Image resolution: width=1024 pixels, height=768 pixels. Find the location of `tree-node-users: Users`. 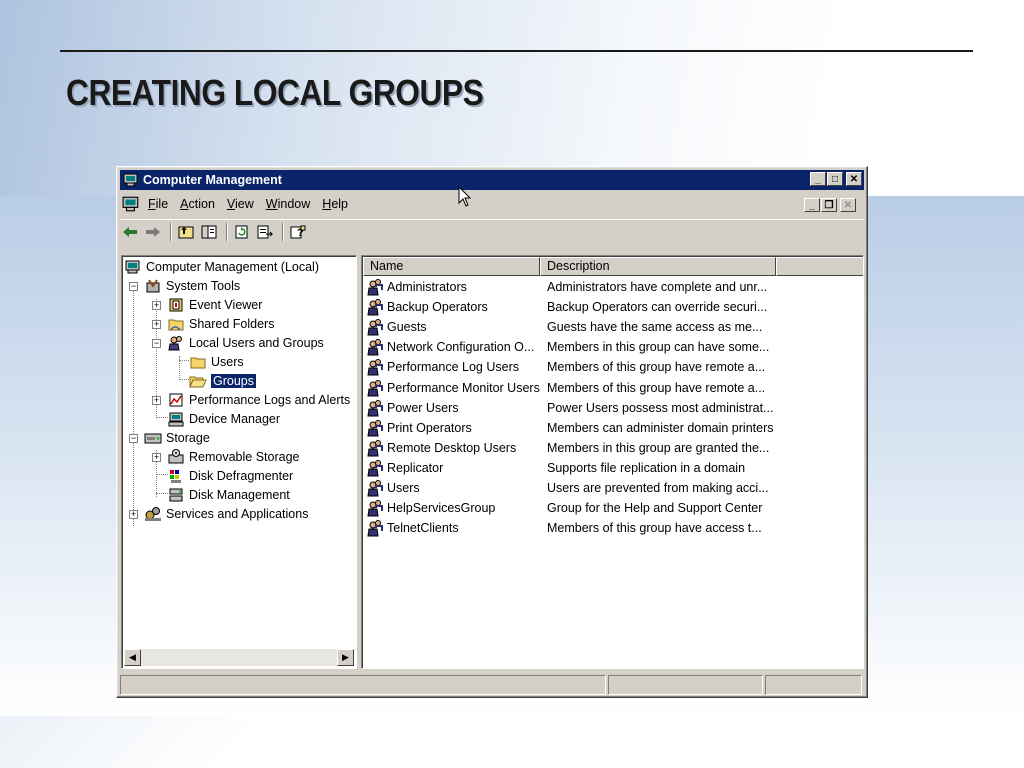

tree-node-users: Users is located at coordinates (216, 362).